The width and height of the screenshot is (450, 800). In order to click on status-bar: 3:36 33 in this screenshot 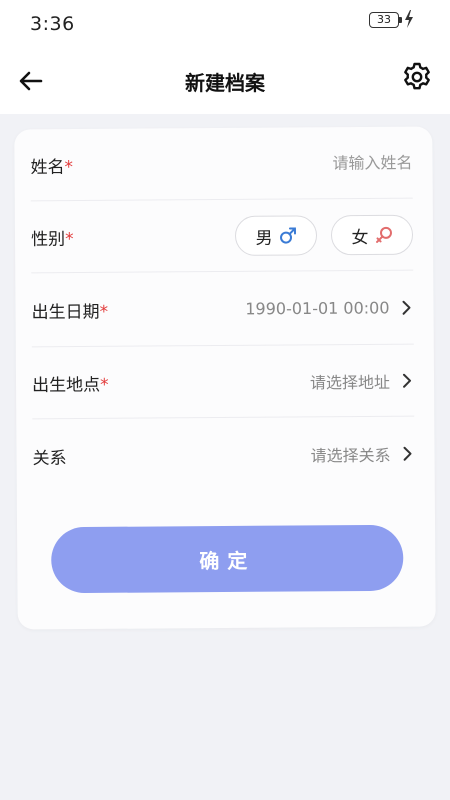, I will do `click(225, 24)`.